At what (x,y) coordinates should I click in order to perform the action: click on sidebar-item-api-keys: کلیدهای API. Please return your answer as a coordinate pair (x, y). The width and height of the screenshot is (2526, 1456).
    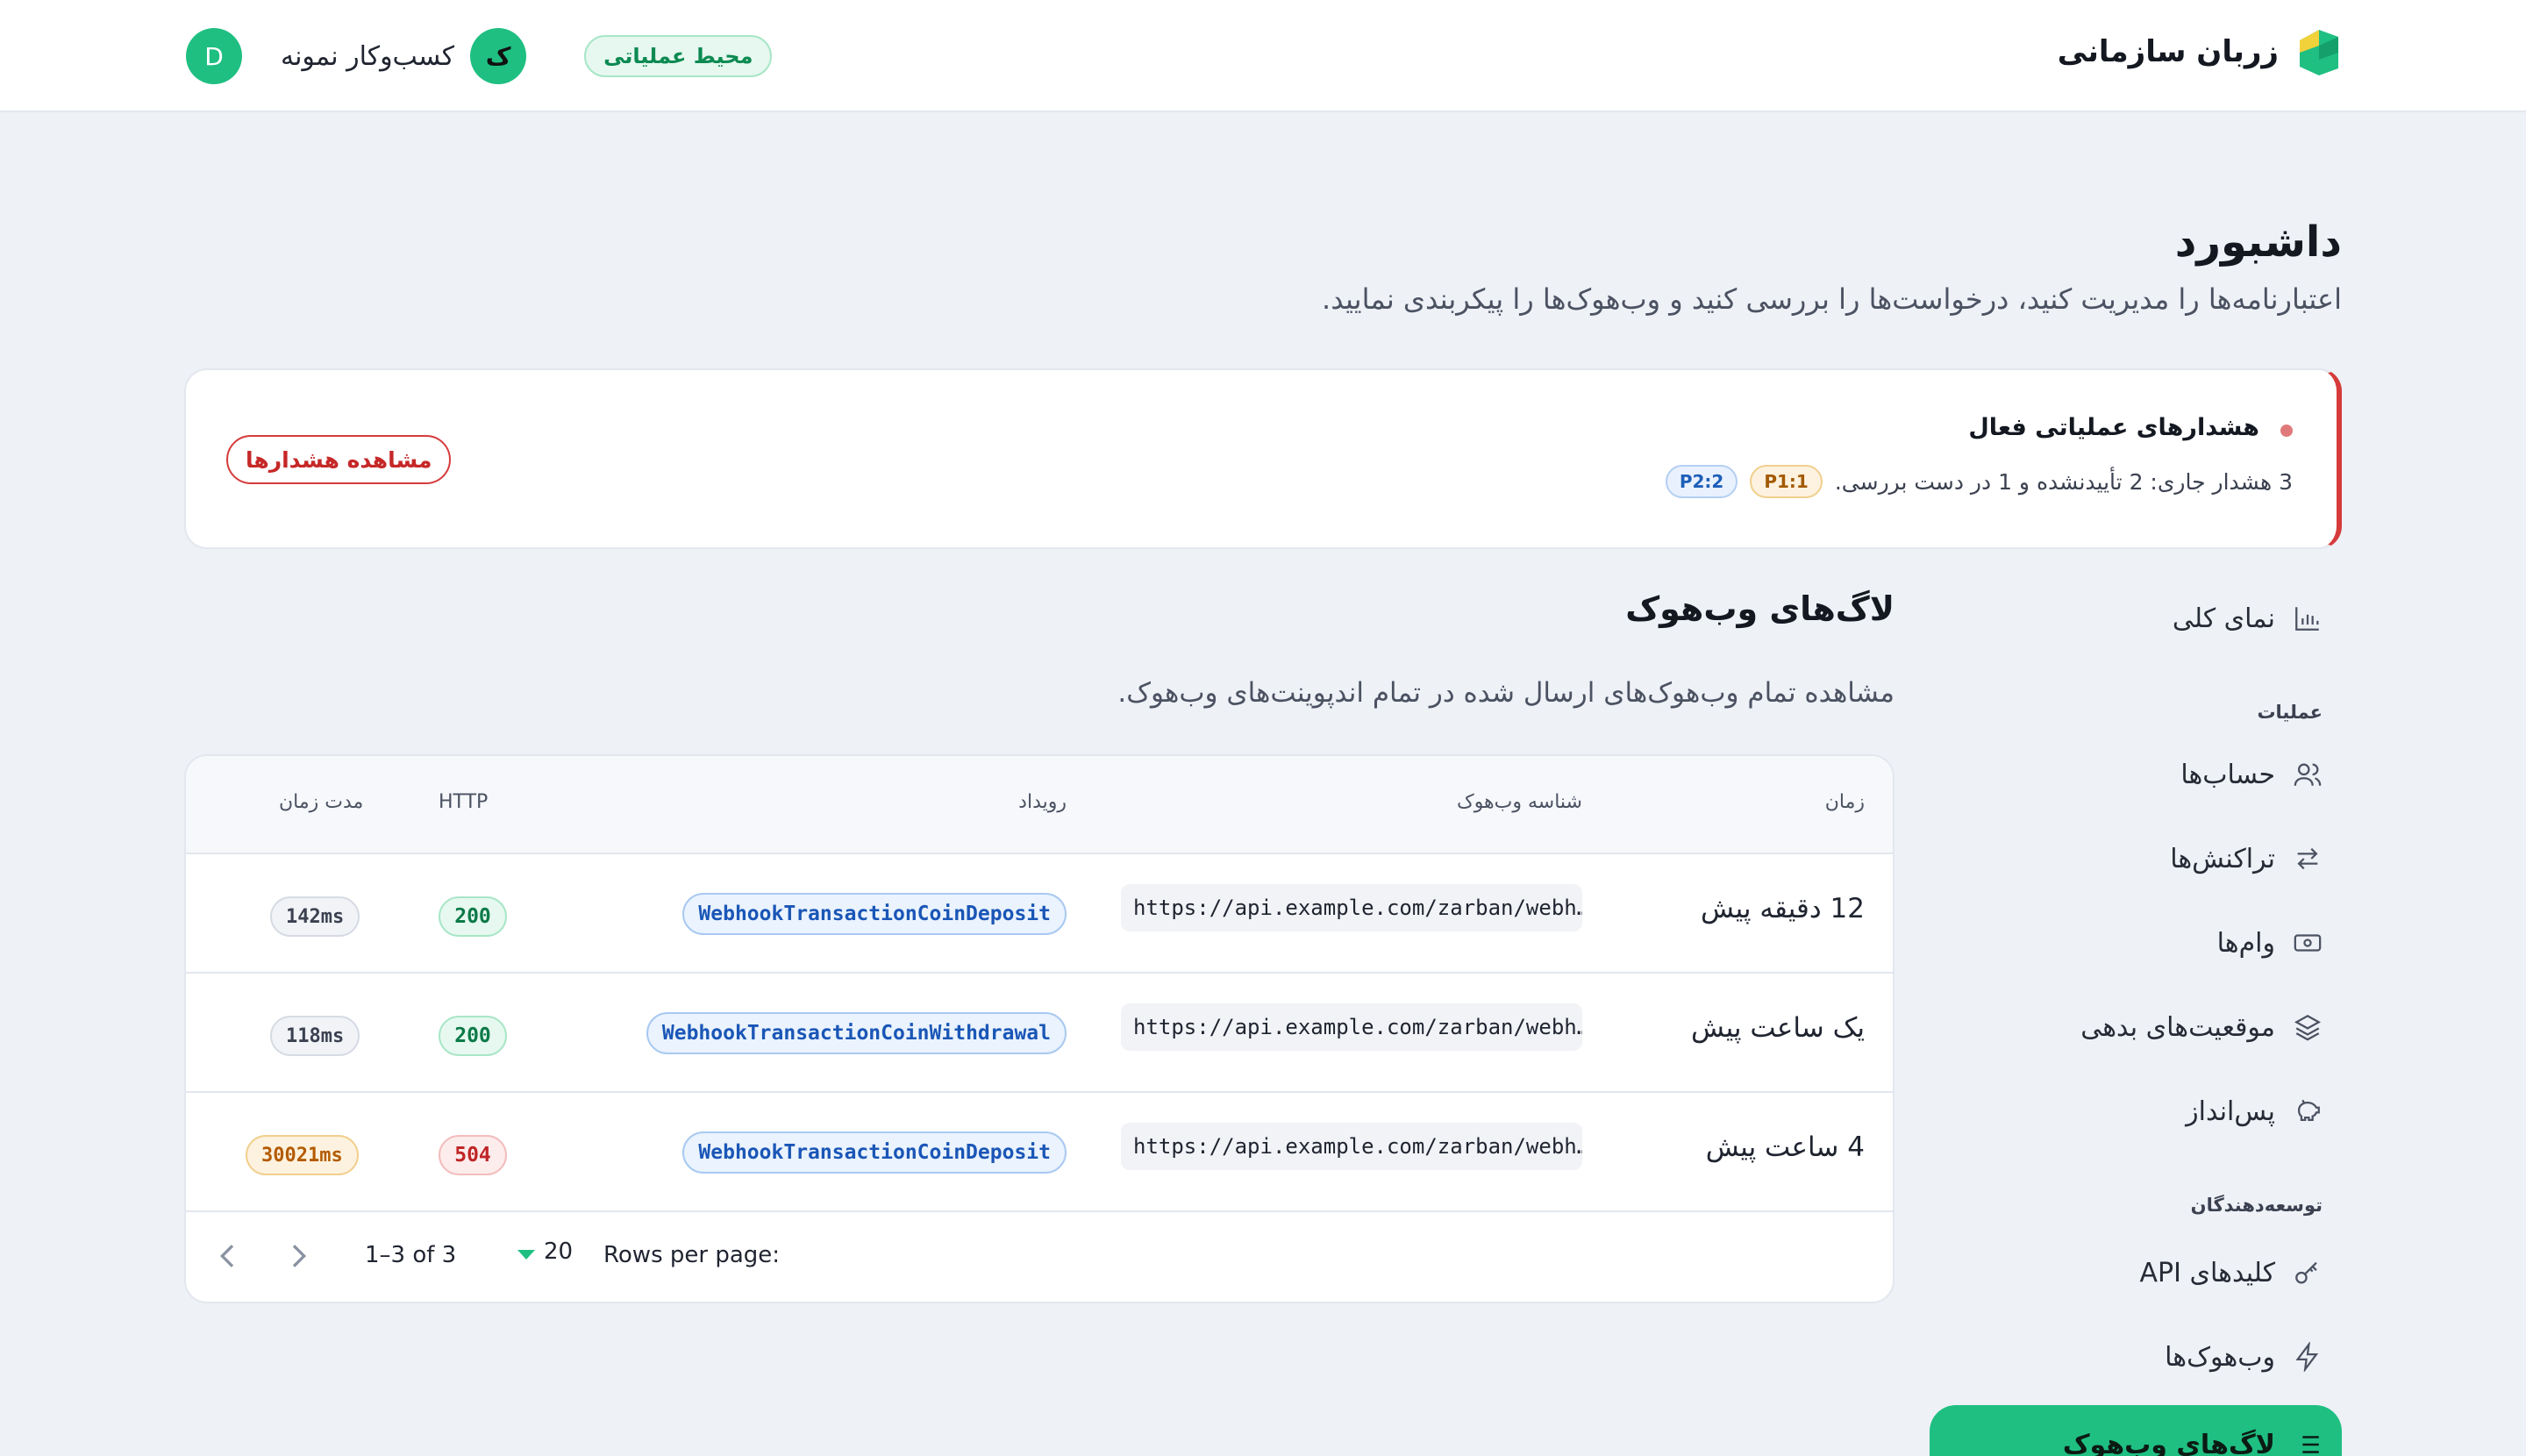
    Looking at the image, I should click on (2136, 1272).